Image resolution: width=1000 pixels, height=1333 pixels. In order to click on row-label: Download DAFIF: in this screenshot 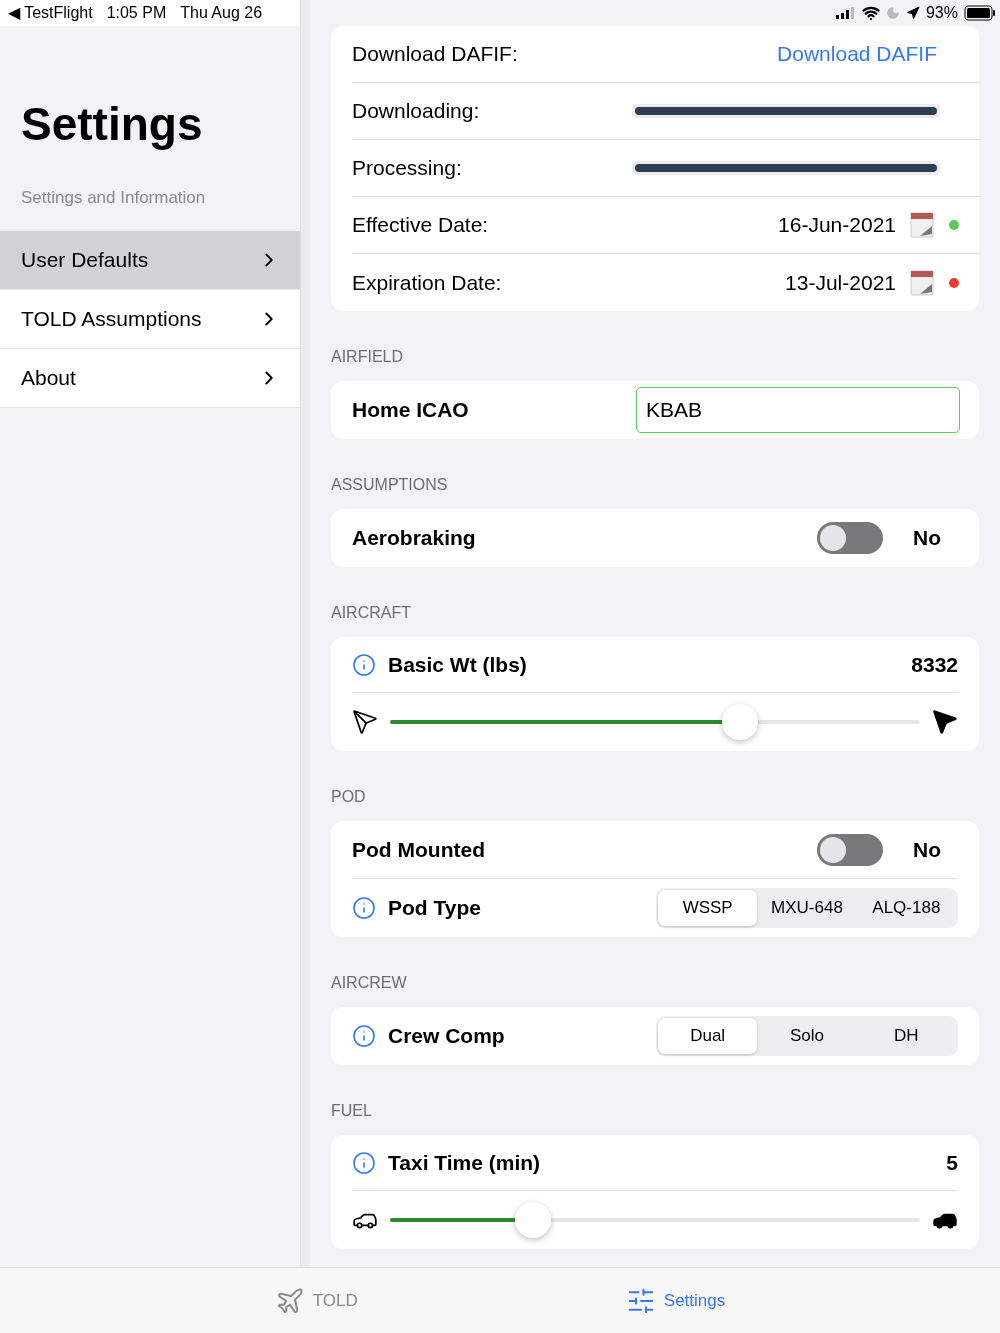, I will do `click(435, 54)`.